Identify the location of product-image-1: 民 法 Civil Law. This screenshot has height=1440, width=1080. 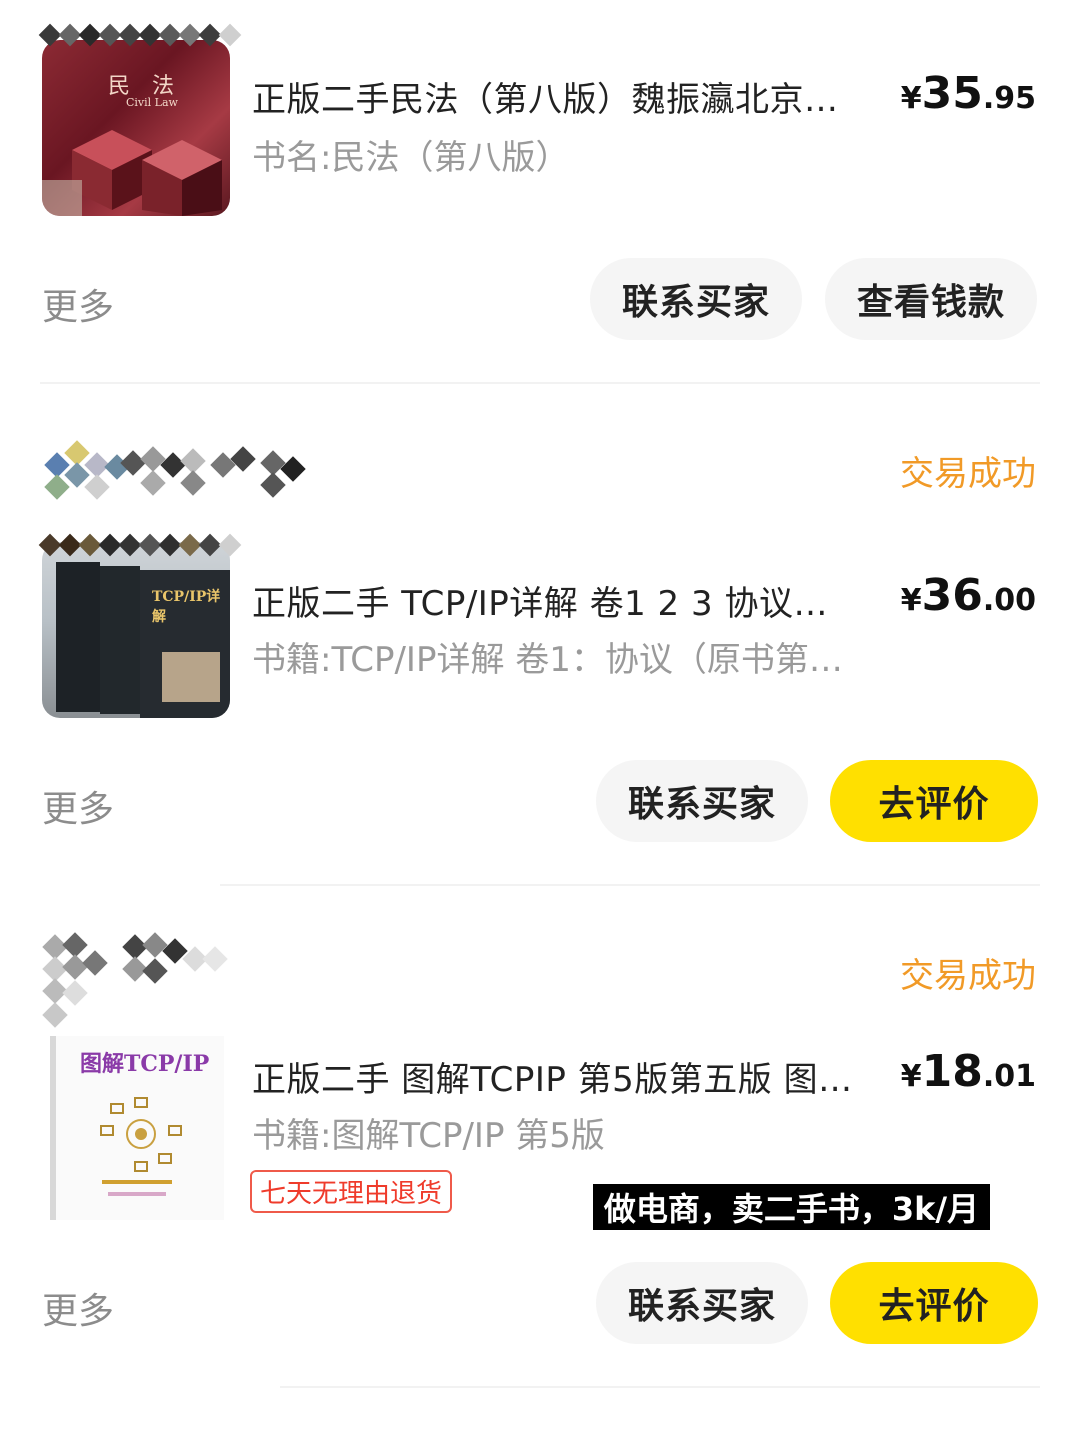
(136, 128).